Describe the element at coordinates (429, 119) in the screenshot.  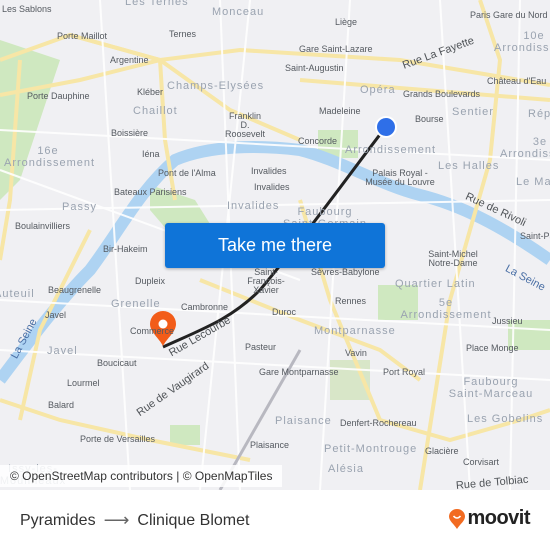
I see `map-label: Bourse` at that location.